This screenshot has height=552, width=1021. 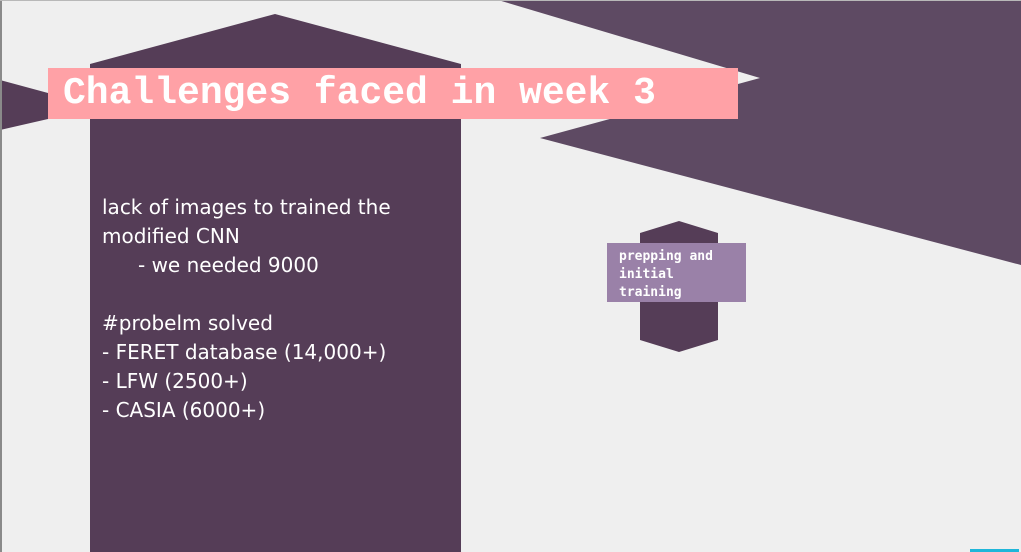 I want to click on left-notch-shape, so click(x=24, y=105).